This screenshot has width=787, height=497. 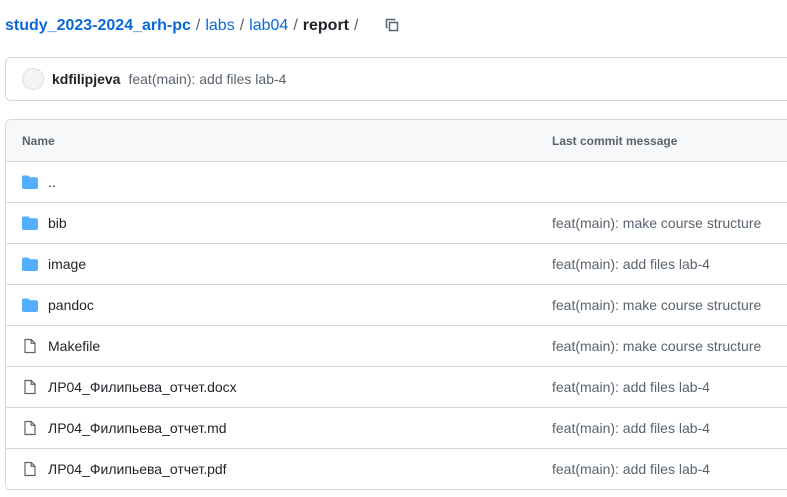 What do you see at coordinates (137, 469) in the screenshot?
I see `file-name-link: ЛР04_Филипьева_отчет.pdf` at bounding box center [137, 469].